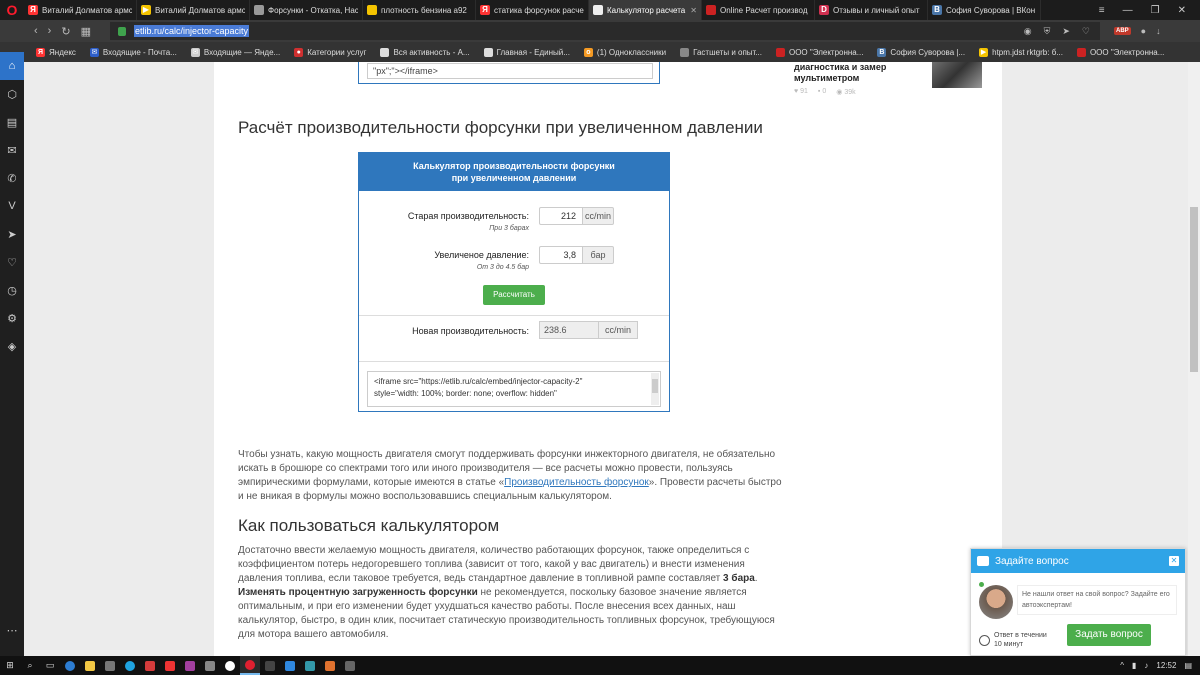 This screenshot has height=675, width=1200. I want to click on notifications-icon: ▤, so click(1188, 665).